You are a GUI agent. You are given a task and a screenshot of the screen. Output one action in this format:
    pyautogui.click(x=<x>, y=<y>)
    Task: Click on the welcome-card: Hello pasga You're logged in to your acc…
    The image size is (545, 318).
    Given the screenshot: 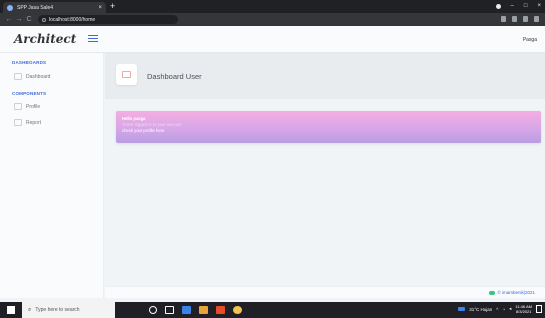 What is the action you would take?
    pyautogui.click(x=328, y=127)
    